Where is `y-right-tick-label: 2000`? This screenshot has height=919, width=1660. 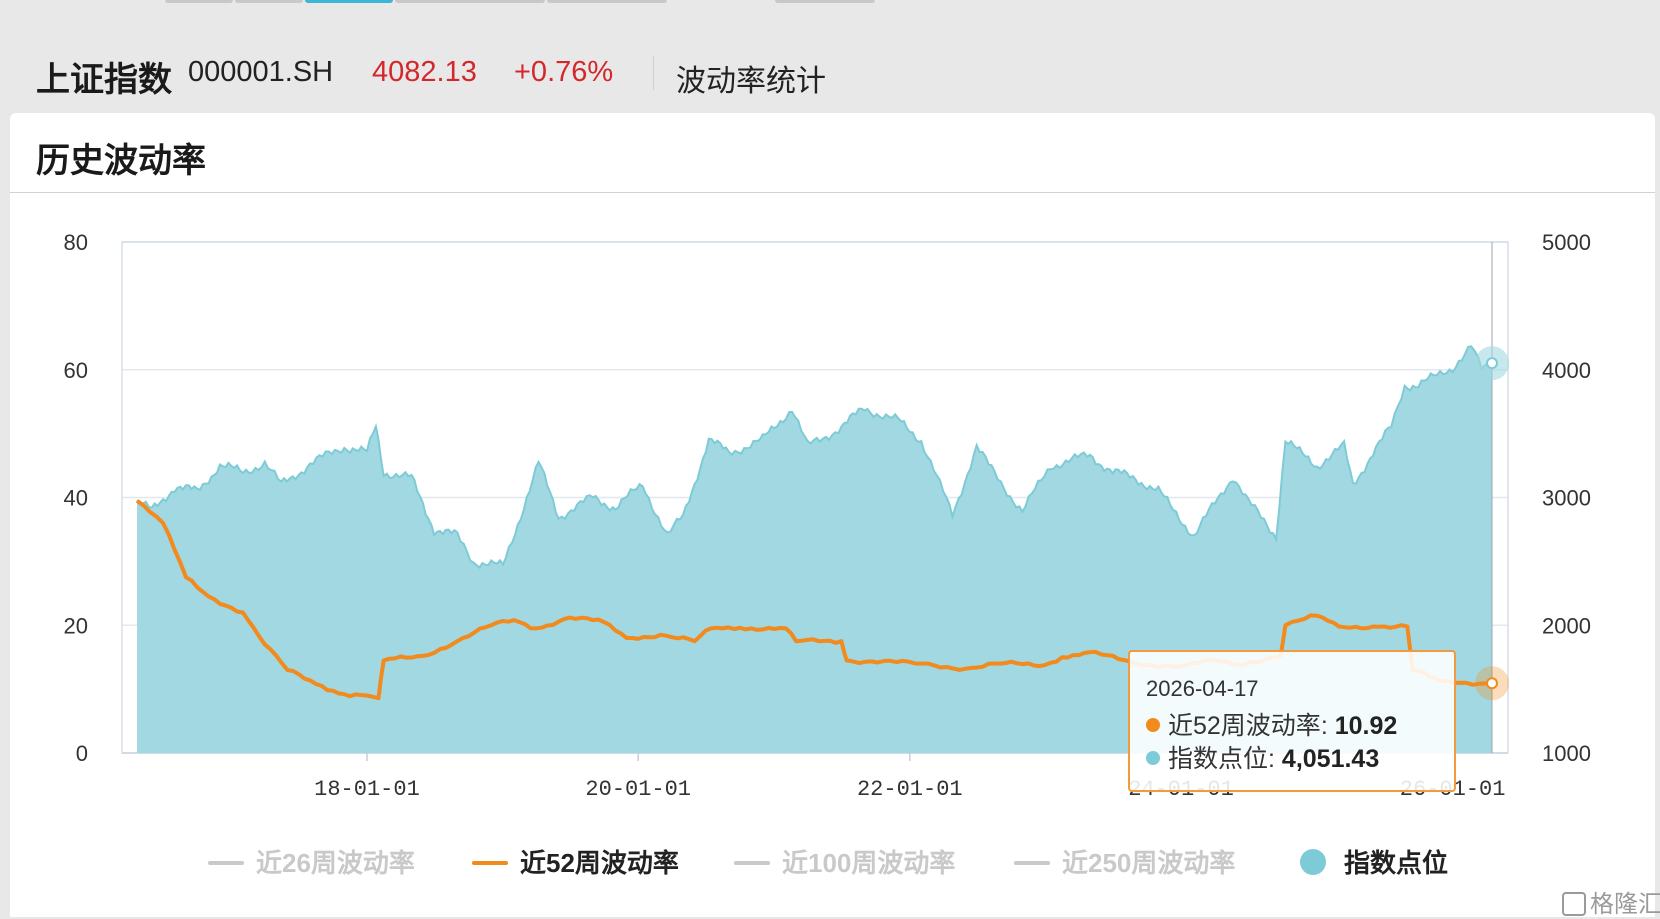 y-right-tick-label: 2000 is located at coordinates (1566, 625).